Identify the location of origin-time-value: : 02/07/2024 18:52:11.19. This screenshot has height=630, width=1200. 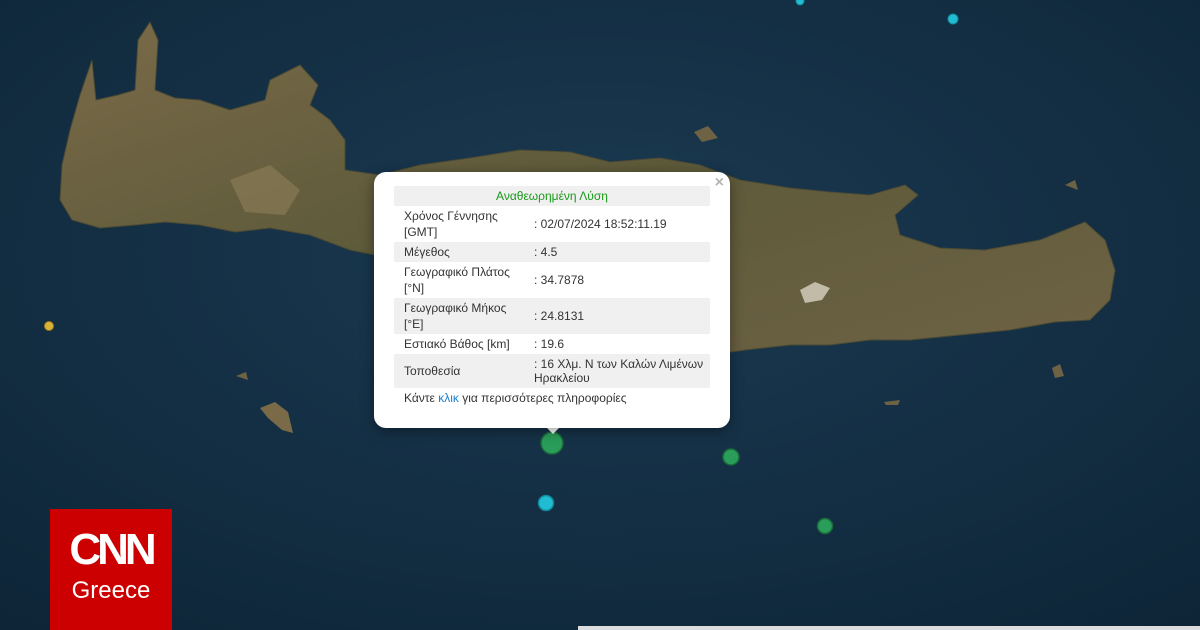
(600, 224).